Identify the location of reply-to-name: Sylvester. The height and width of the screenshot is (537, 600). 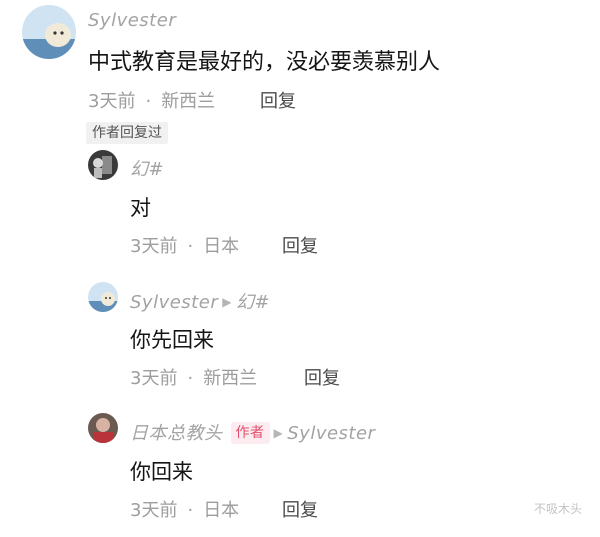
(331, 433).